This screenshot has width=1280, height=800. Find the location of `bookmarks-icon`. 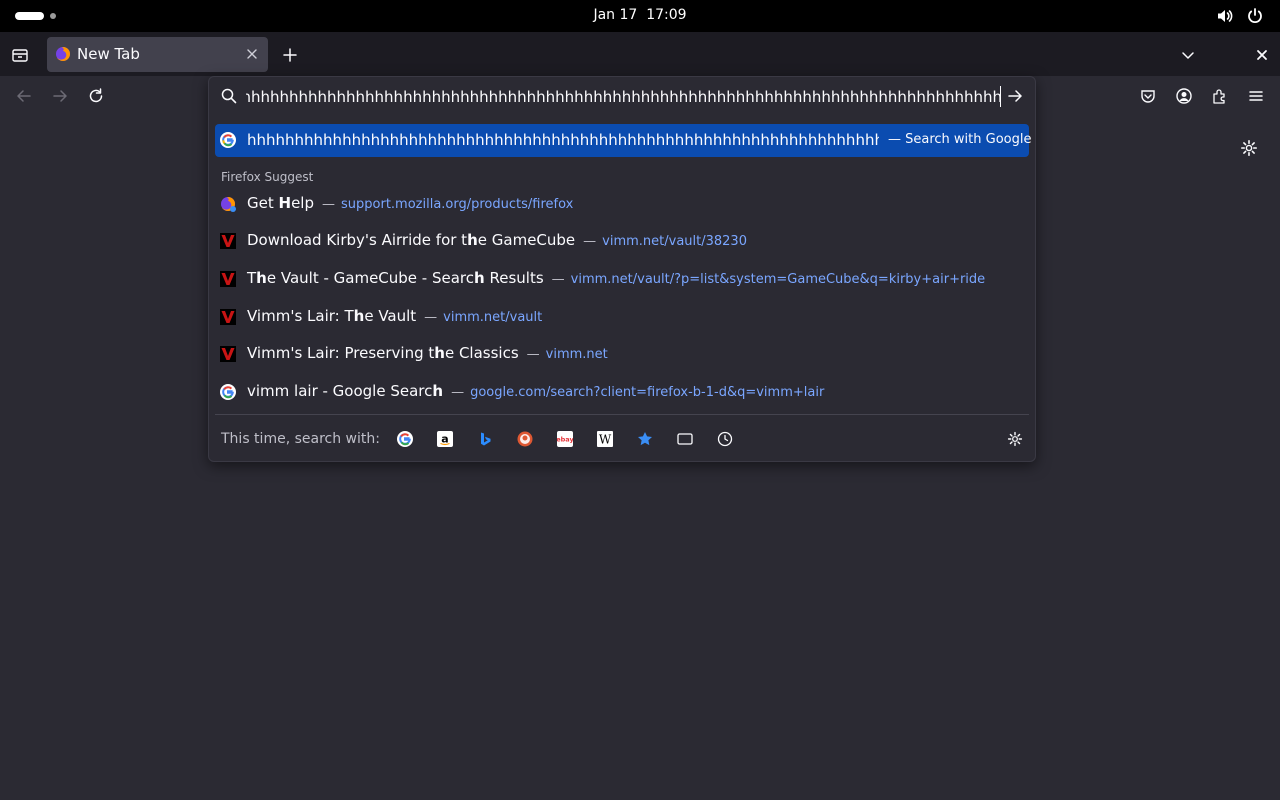

bookmarks-icon is located at coordinates (645, 439).